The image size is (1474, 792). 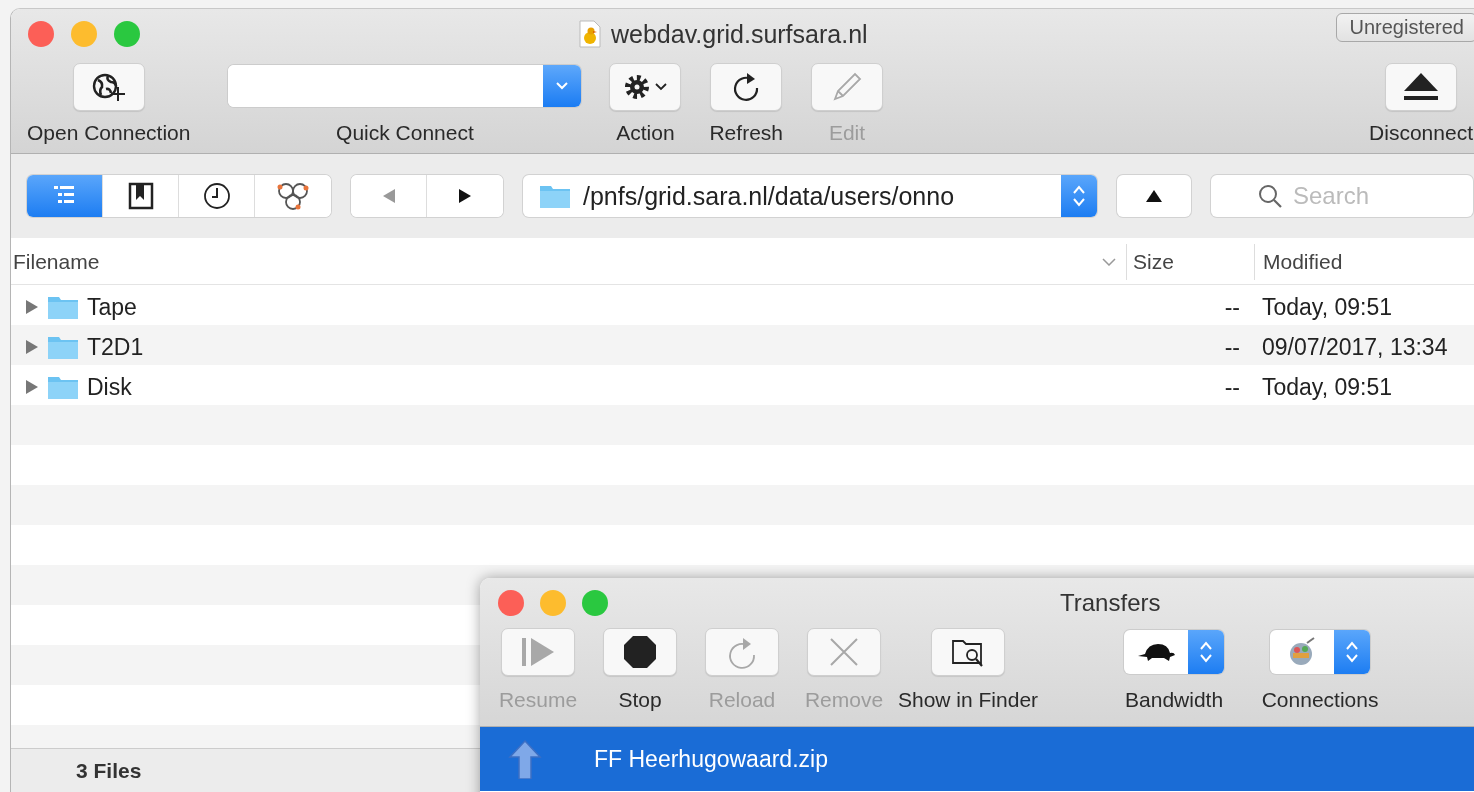 What do you see at coordinates (1320, 700) in the screenshot?
I see `toolbar-label: Connections` at bounding box center [1320, 700].